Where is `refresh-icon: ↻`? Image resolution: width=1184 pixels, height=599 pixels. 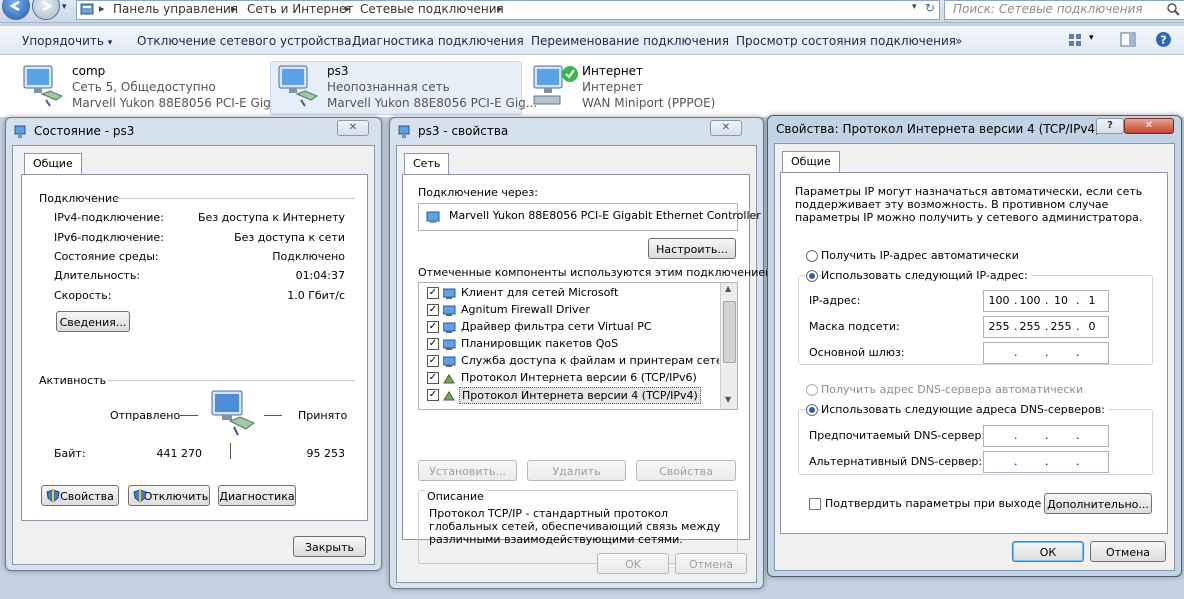
refresh-icon: ↻ is located at coordinates (930, 8).